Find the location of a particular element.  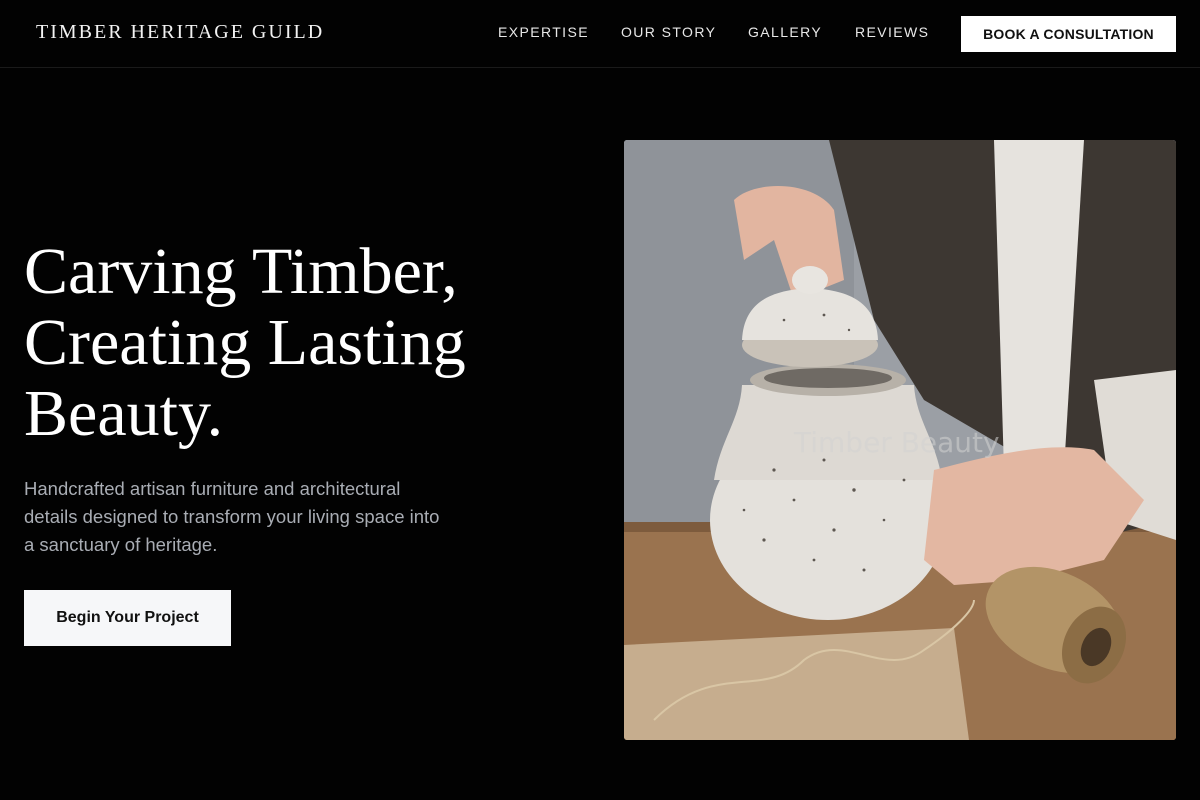

book-consultation-button: BOOK A CONSULTATION is located at coordinates (1068, 34).